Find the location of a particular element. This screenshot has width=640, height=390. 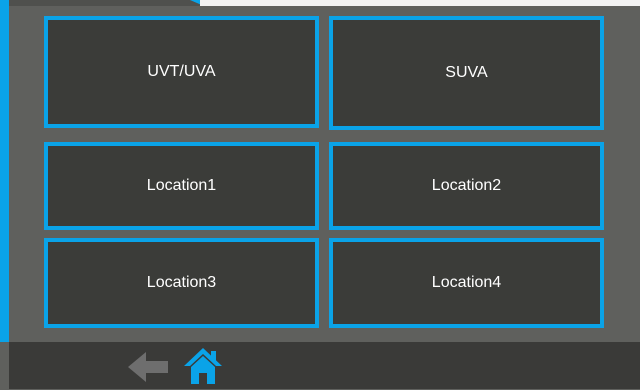

location2-button: Location2 is located at coordinates (466, 186).